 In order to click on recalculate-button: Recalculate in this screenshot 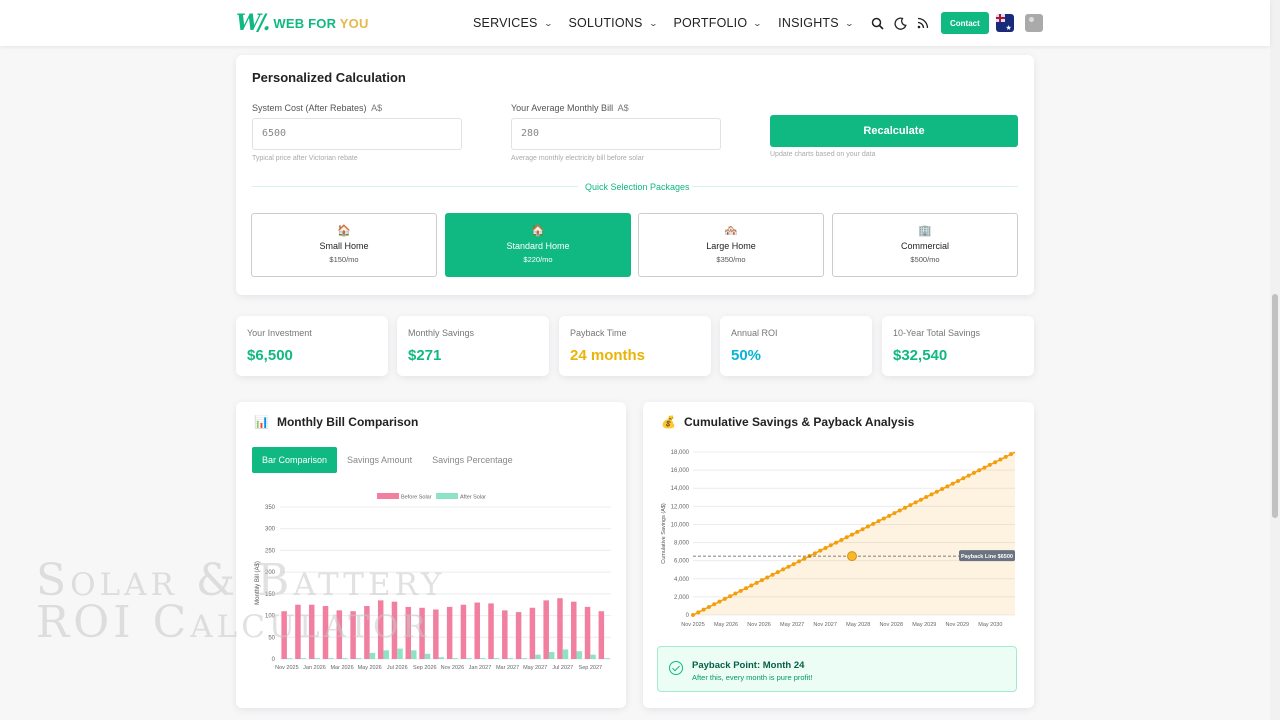, I will do `click(894, 131)`.